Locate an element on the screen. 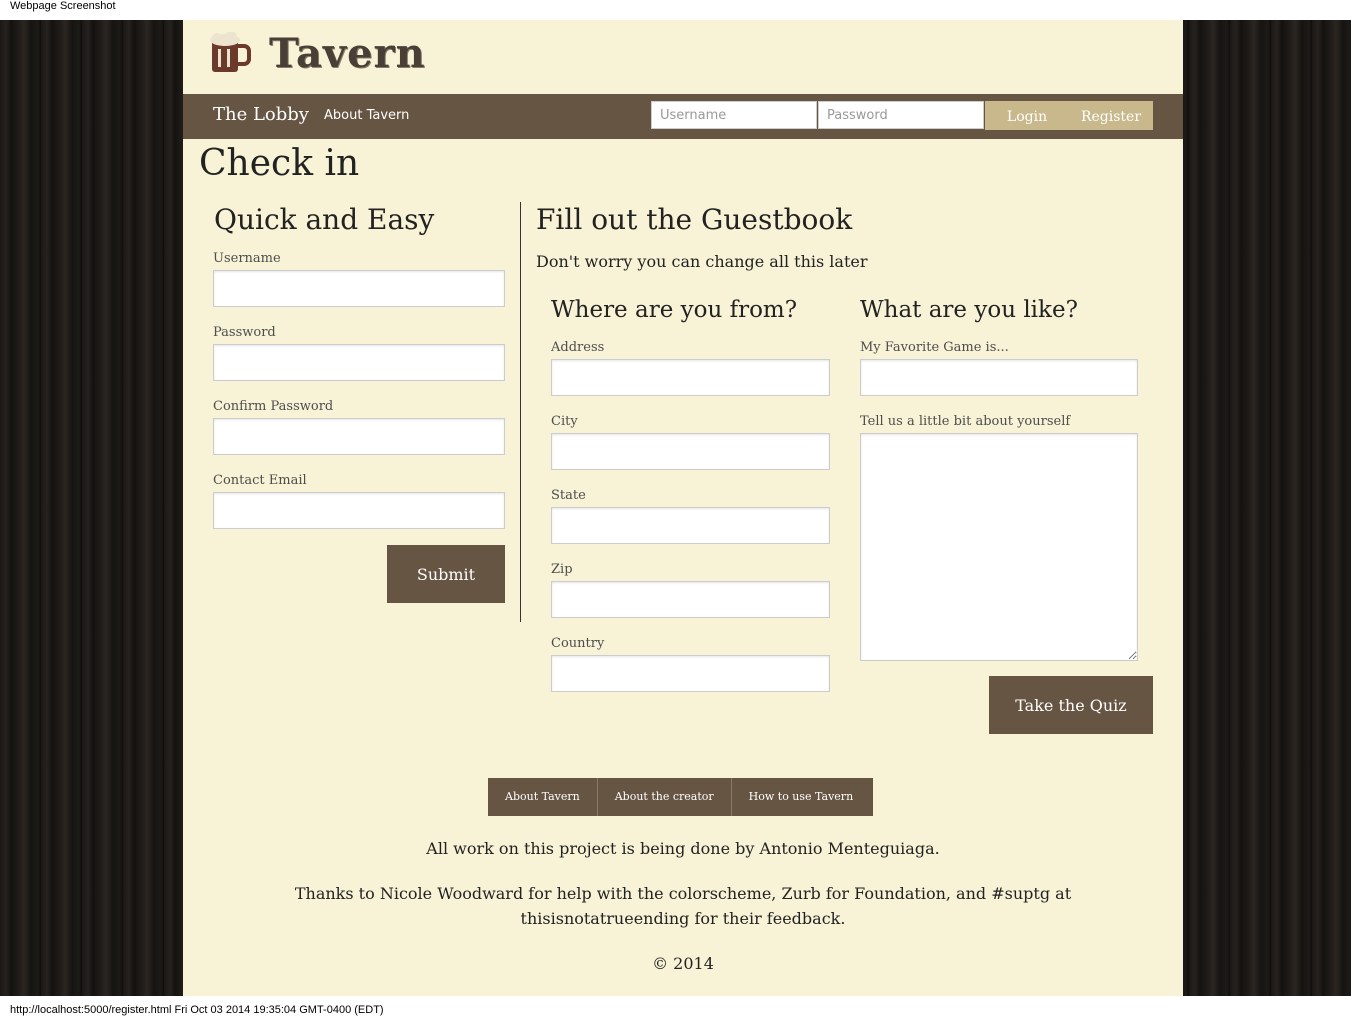  about-yourself-label: Tell us a little bit about yourself is located at coordinates (965, 421).